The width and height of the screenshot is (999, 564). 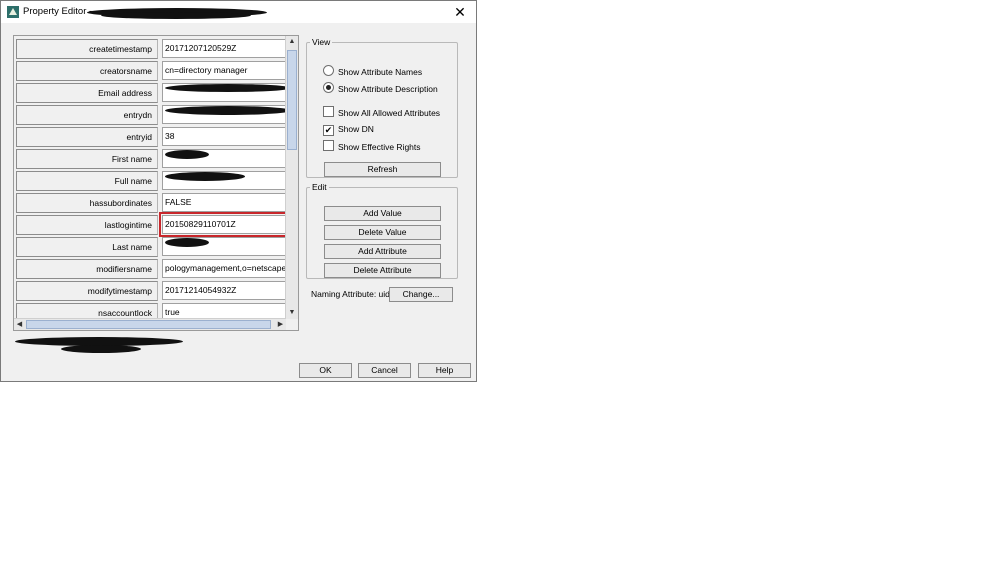 I want to click on attribute-row: Full name, so click(x=151, y=181).